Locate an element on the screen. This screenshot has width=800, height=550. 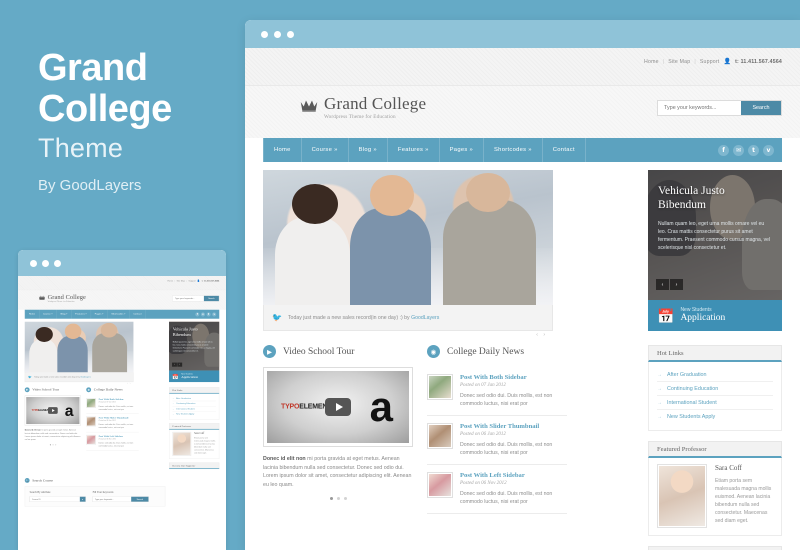
search-keywords-input is located at coordinates (112, 499).